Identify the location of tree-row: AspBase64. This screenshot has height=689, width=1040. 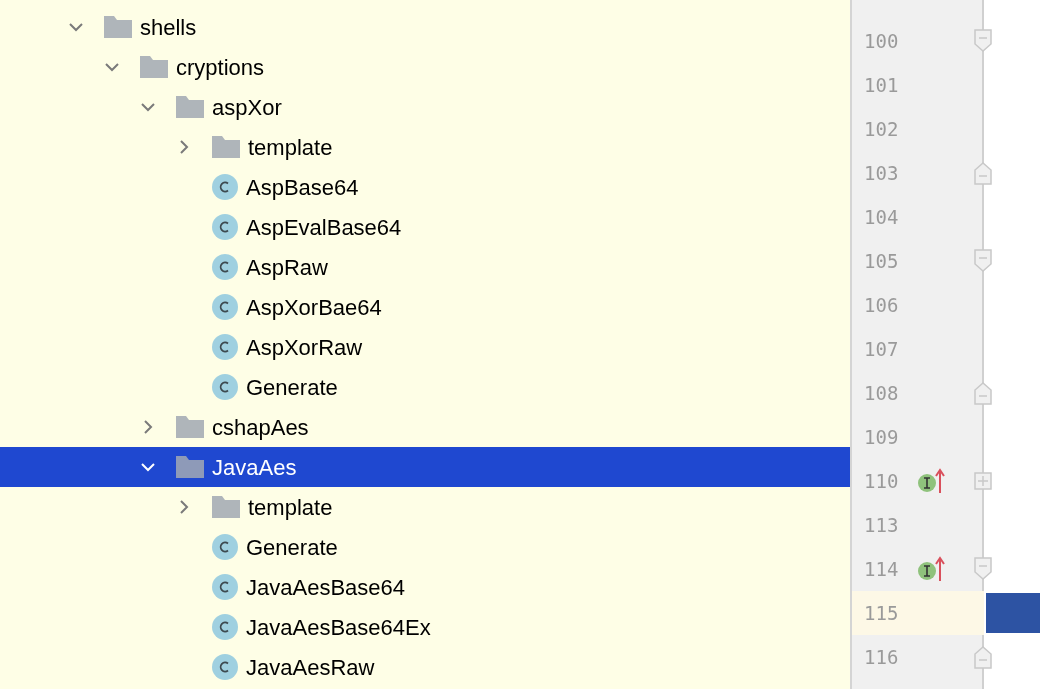
(425, 187).